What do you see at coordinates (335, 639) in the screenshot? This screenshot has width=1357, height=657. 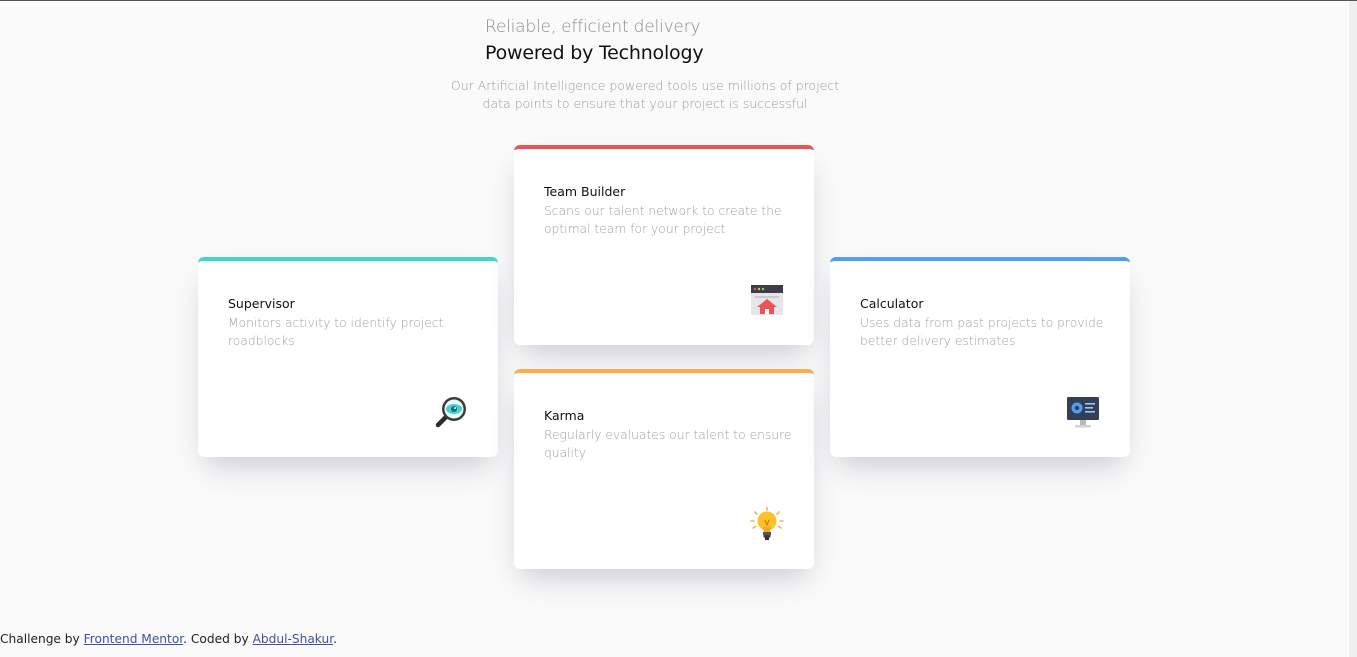 I see `footer-suffix: .` at bounding box center [335, 639].